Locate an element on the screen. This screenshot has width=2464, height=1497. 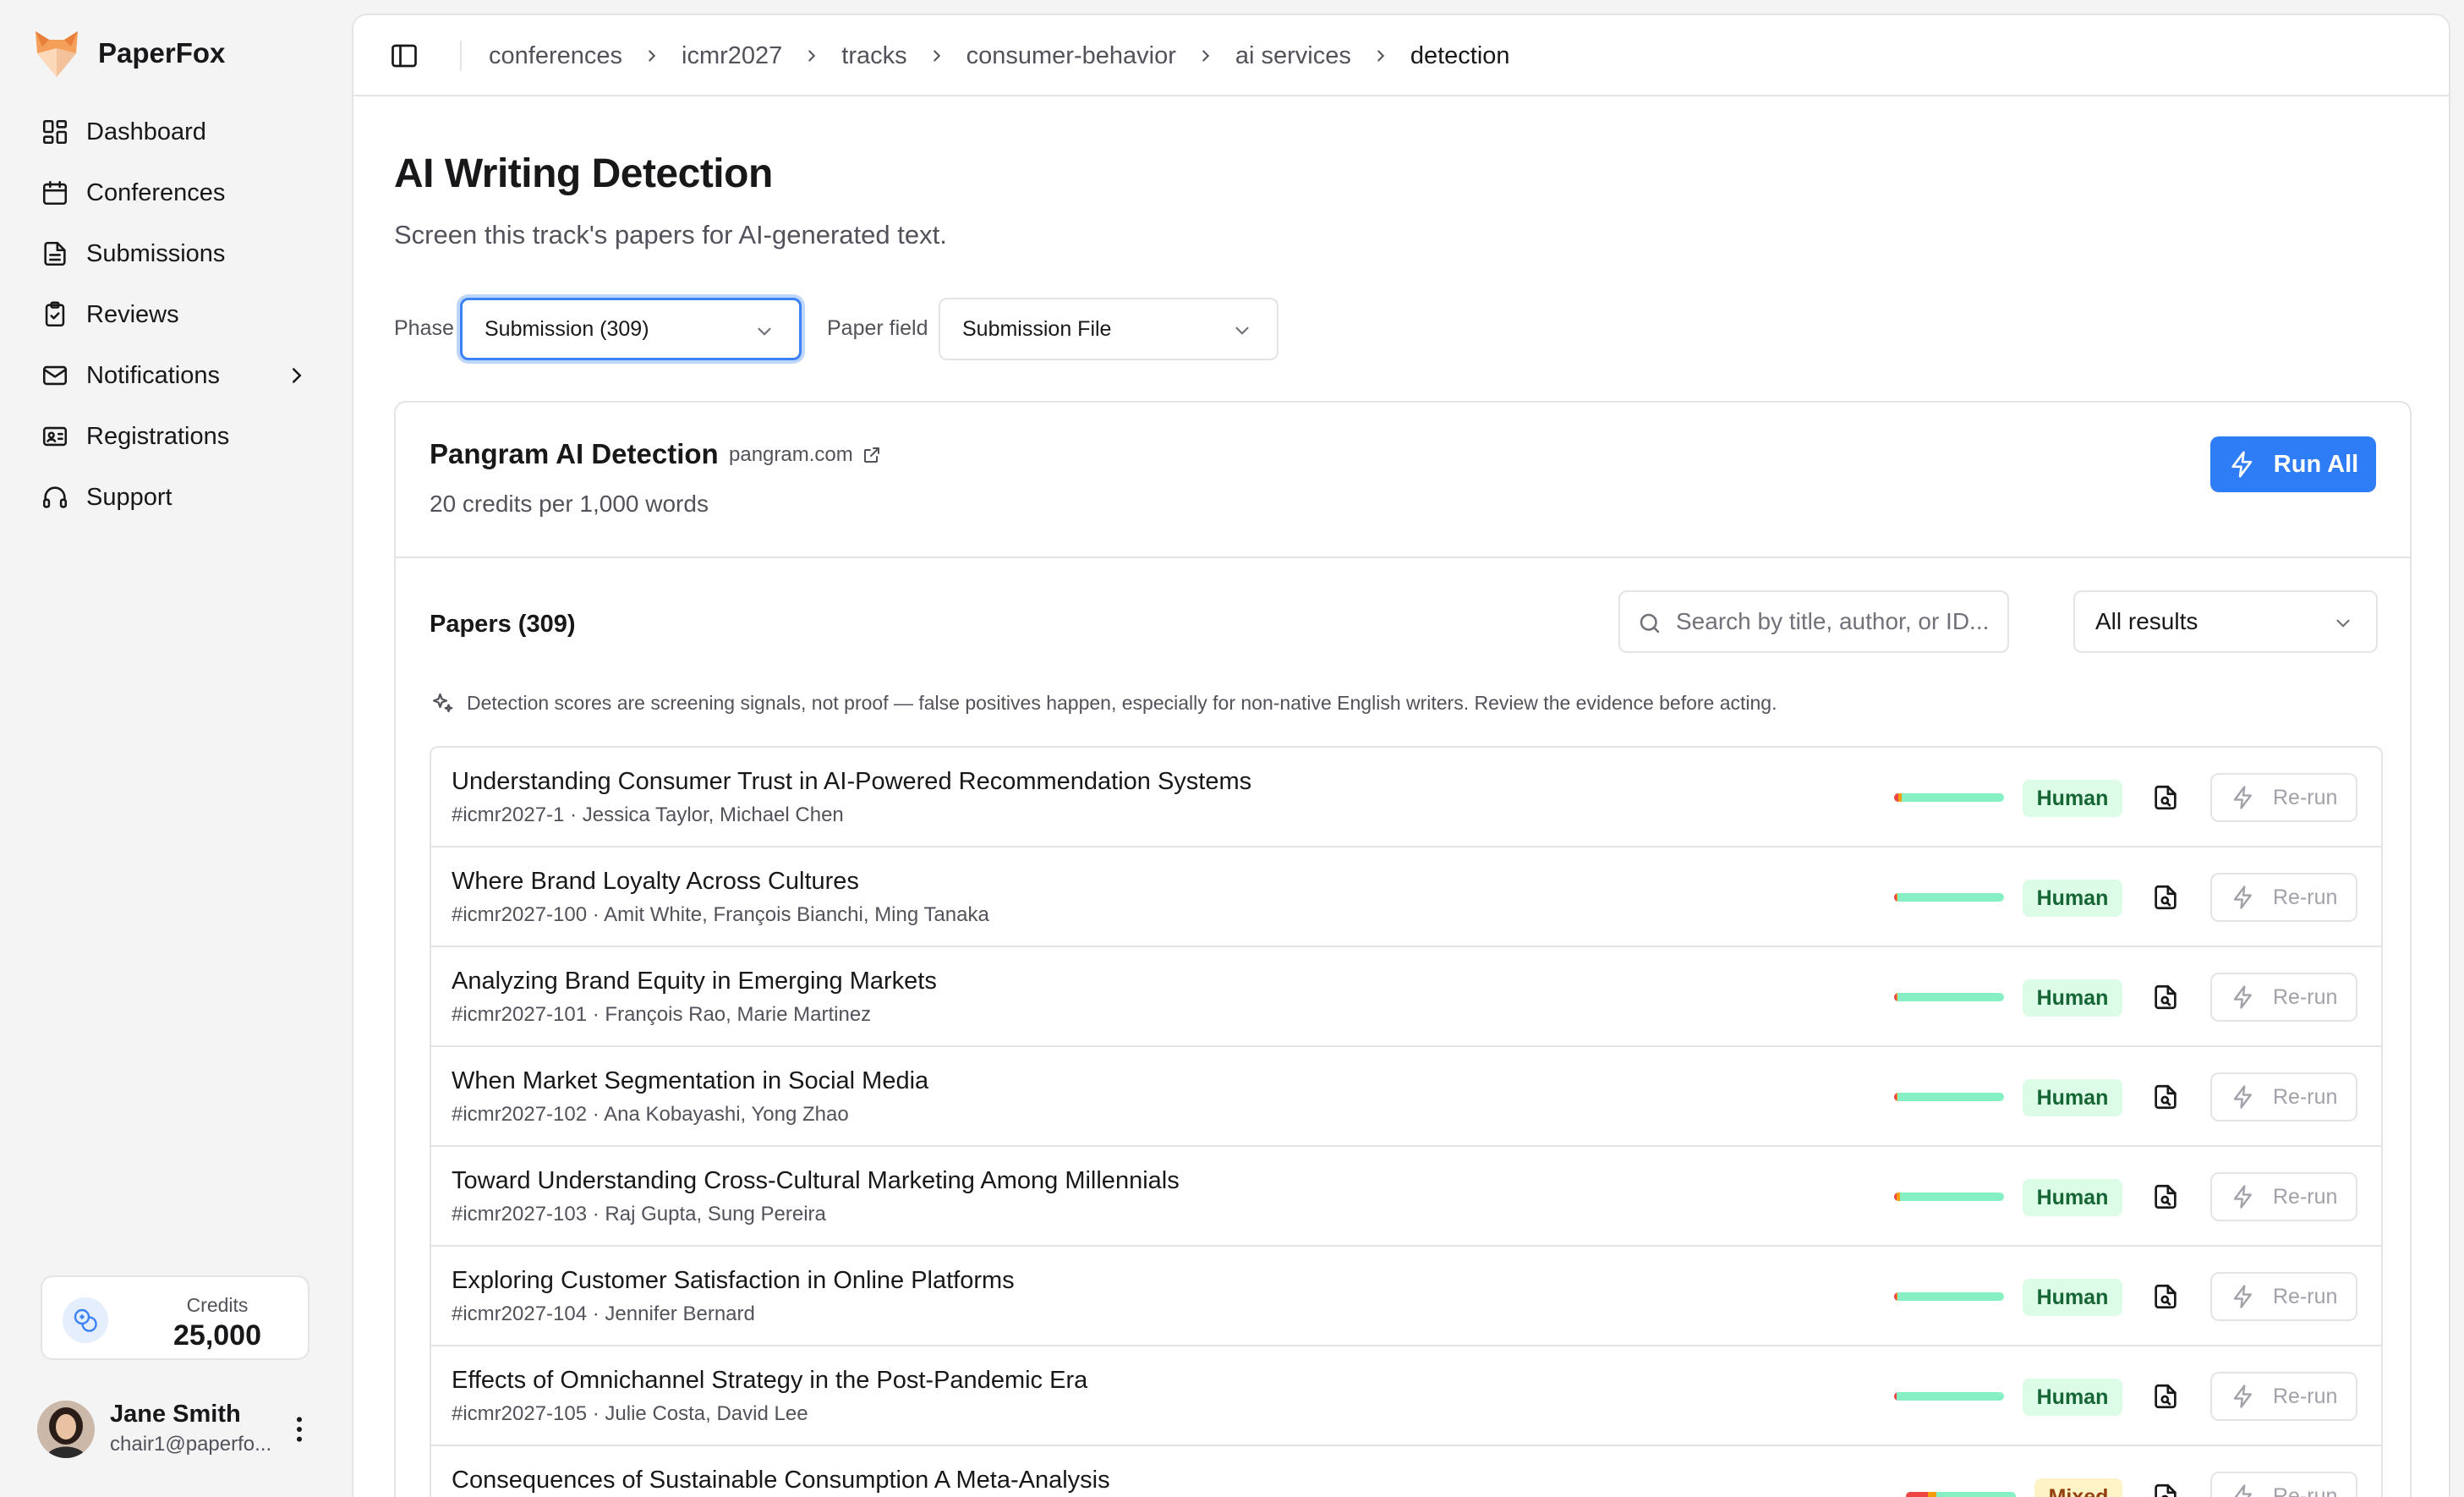
results-filter-select: All results is located at coordinates (2225, 621).